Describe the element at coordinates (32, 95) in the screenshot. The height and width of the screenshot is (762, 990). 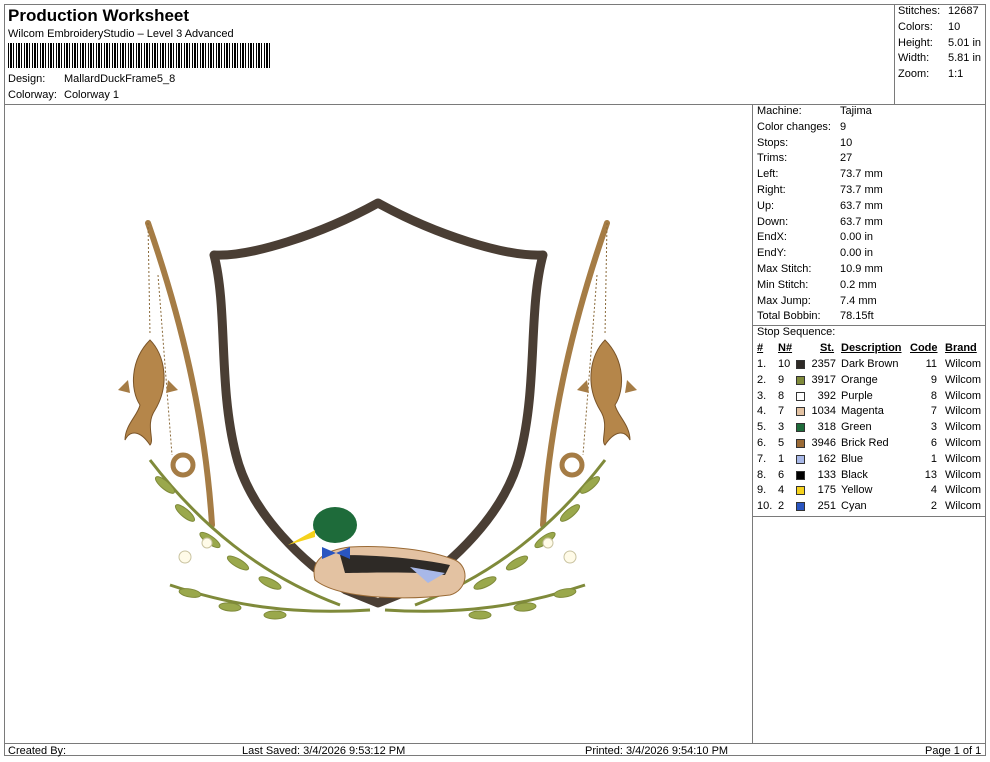
I see `colorway-label: Colorway:` at that location.